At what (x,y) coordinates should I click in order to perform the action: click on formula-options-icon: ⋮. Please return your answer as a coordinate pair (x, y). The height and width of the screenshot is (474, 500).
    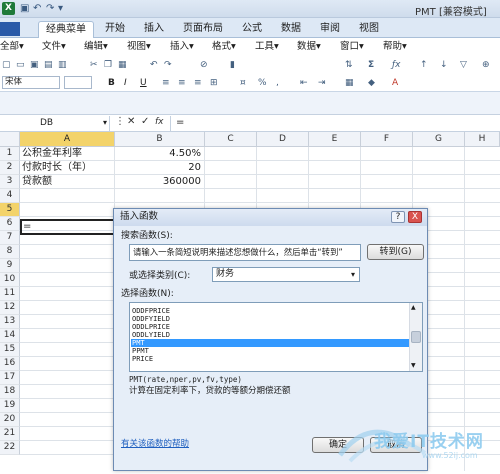
    Looking at the image, I should click on (120, 121).